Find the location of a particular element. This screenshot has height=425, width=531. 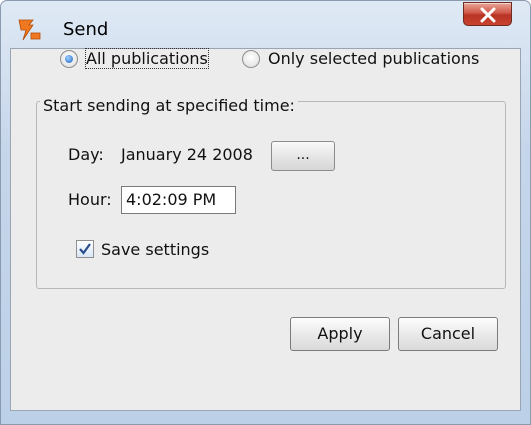

schedule-group-label: Start sending at specified time: is located at coordinates (169, 105).